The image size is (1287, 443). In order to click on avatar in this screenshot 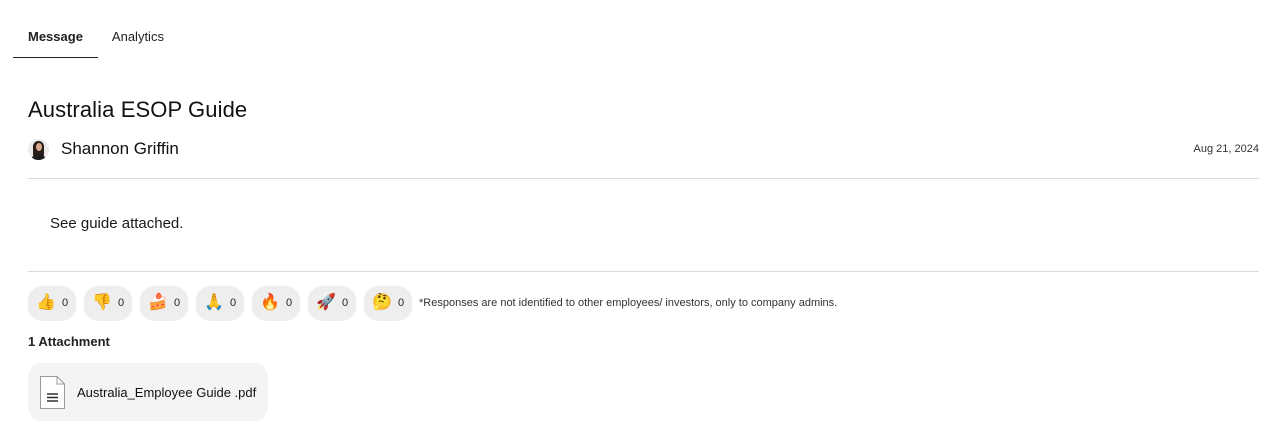, I will do `click(38, 149)`.